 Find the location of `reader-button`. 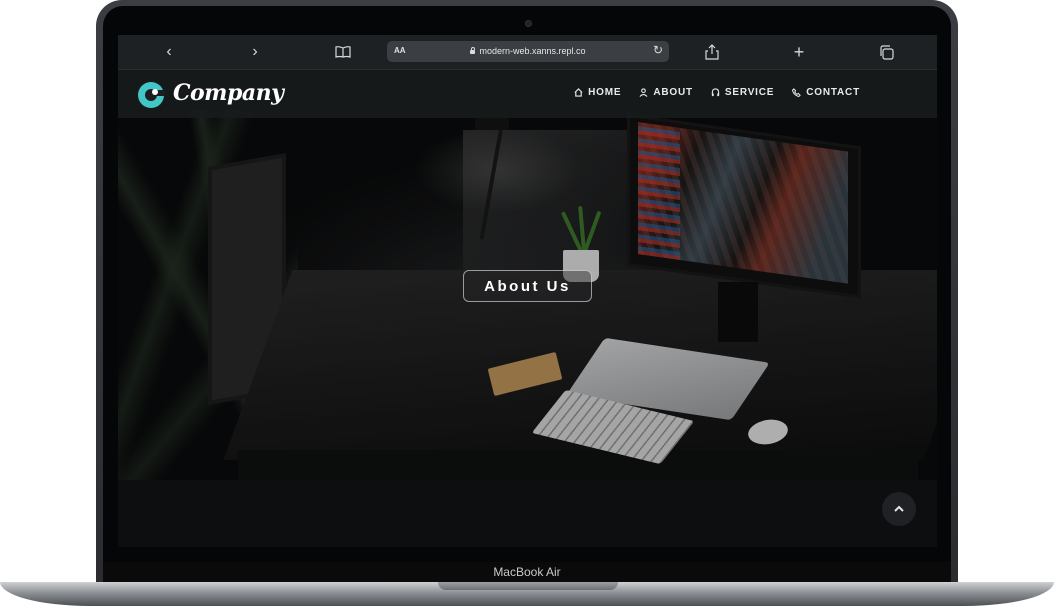

reader-button is located at coordinates (343, 52).